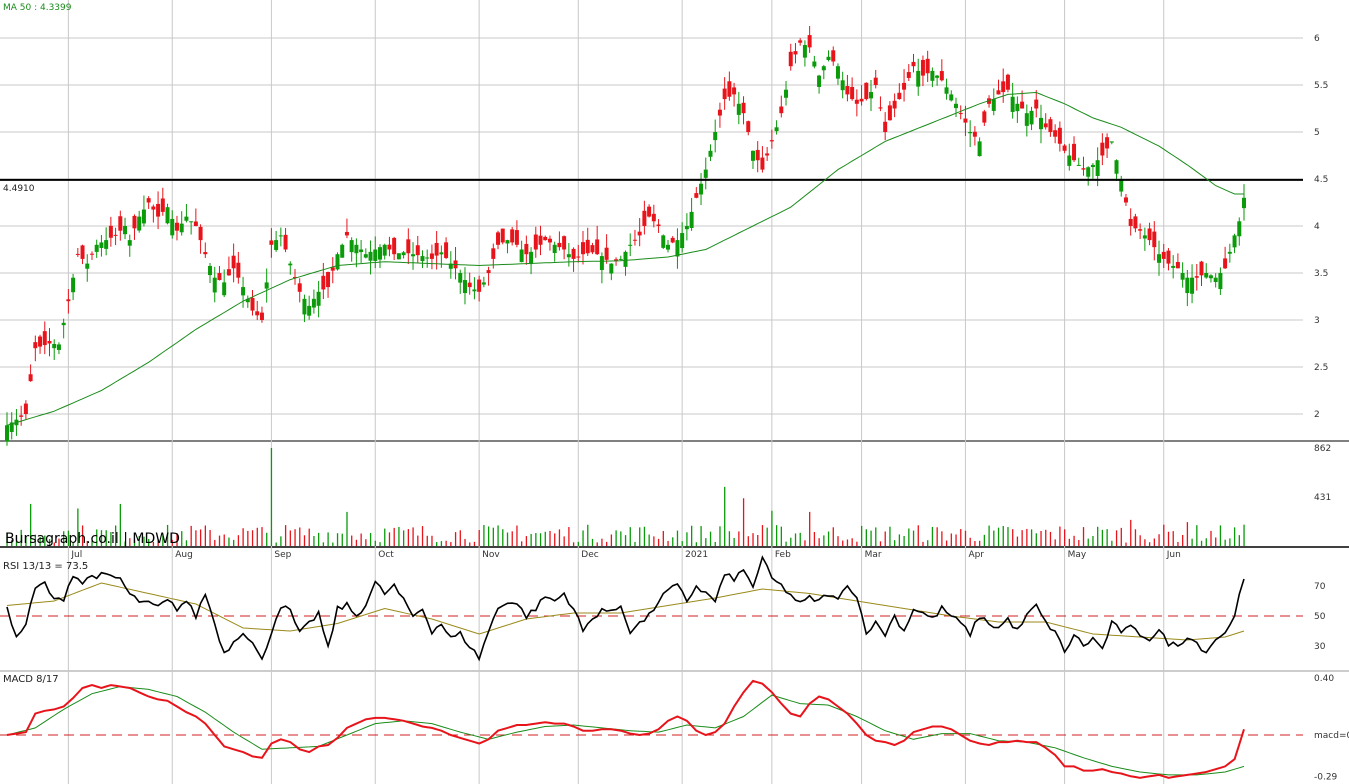 This screenshot has width=1349, height=784. I want to click on x-tick-label: Nov, so click(491, 555).